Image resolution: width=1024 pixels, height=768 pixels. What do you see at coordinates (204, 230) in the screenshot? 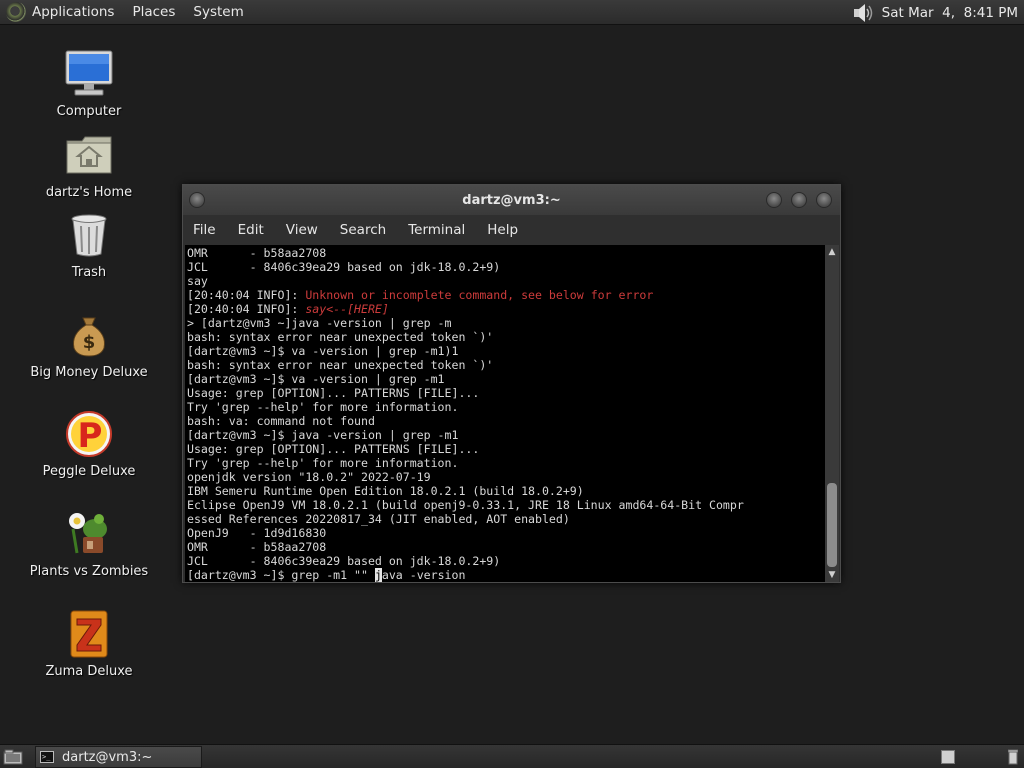
I see `menu-file: File` at bounding box center [204, 230].